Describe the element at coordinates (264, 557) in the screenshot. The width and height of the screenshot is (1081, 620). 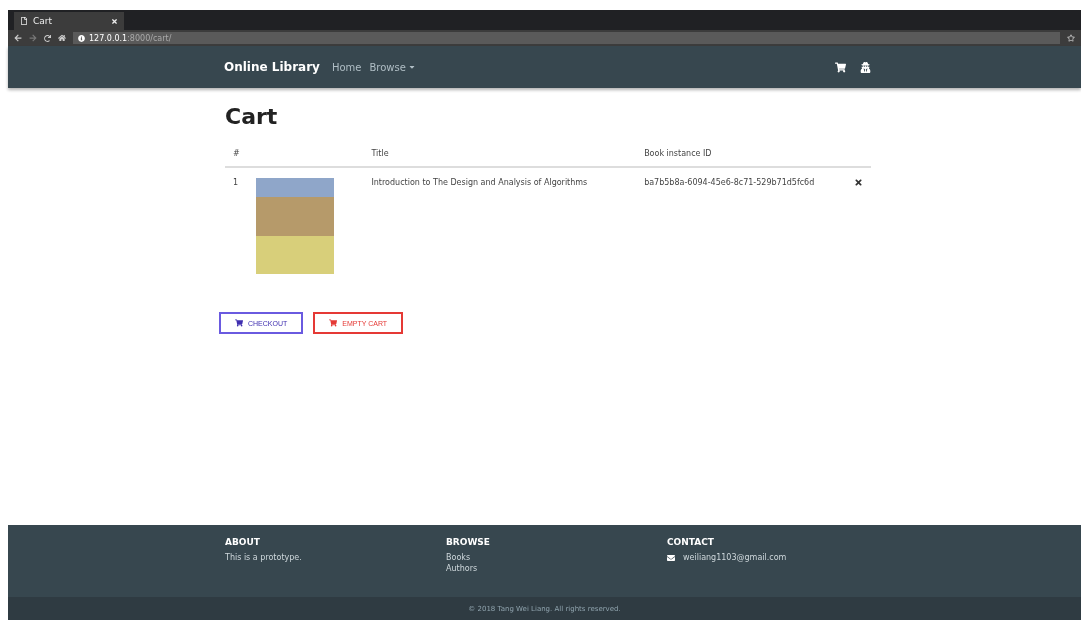
I see `footer-text: This is a prototype.` at that location.